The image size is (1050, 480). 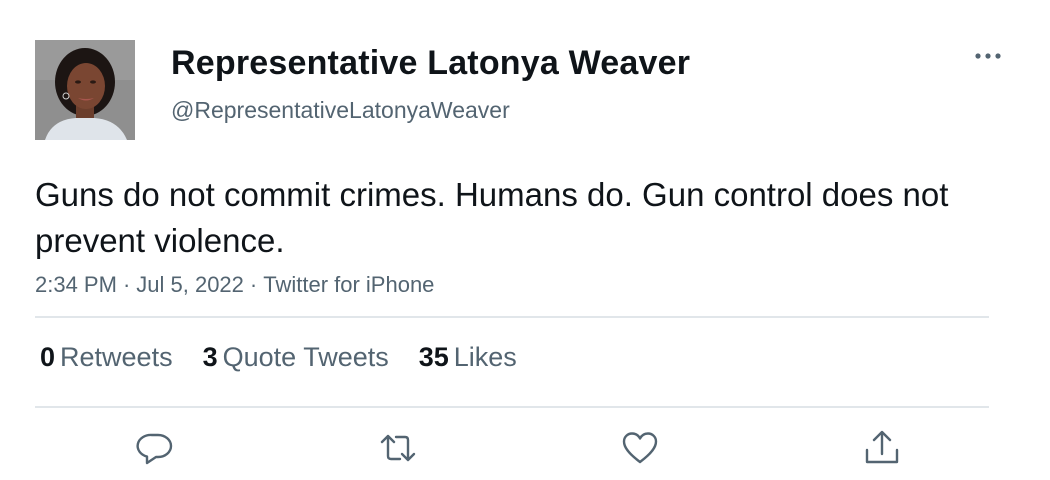 I want to click on reply-button, so click(x=155, y=448).